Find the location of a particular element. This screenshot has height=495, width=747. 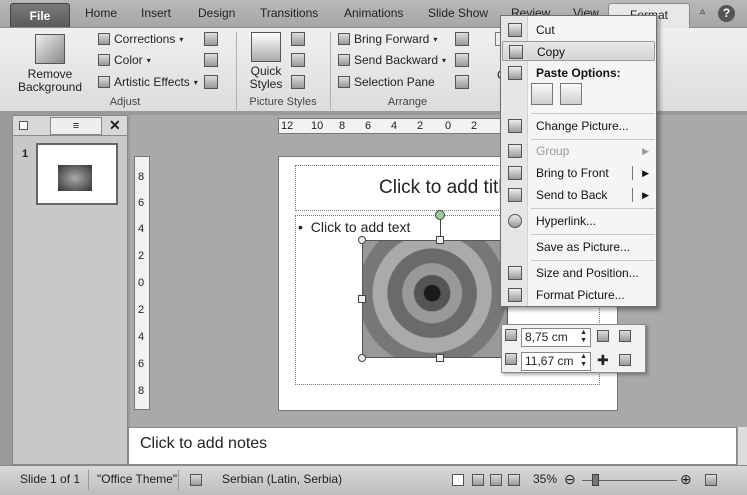

notes-scrollbar is located at coordinates (742, 446).